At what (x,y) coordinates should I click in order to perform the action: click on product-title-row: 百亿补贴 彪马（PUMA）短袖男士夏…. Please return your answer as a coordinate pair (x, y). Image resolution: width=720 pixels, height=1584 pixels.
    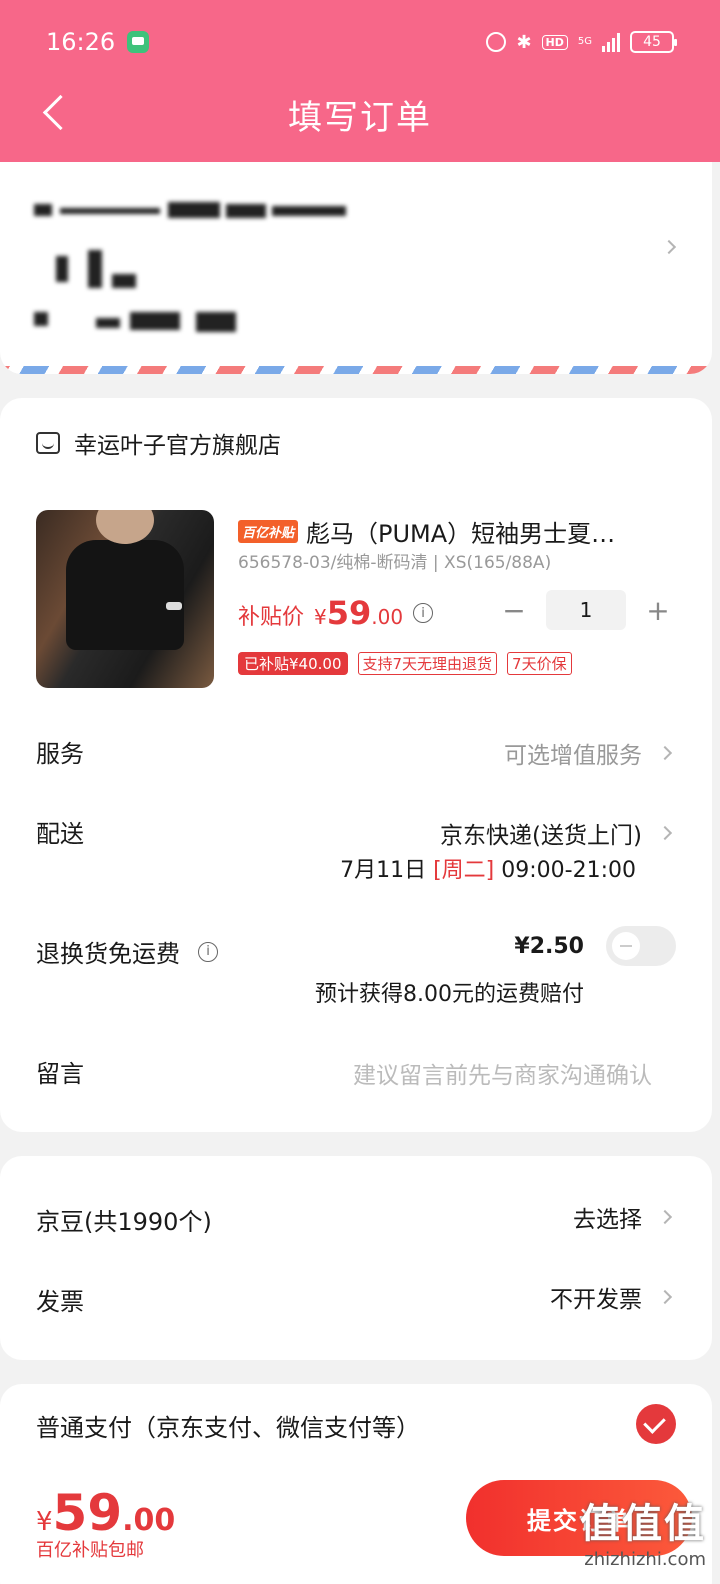
    Looking at the image, I should click on (453, 531).